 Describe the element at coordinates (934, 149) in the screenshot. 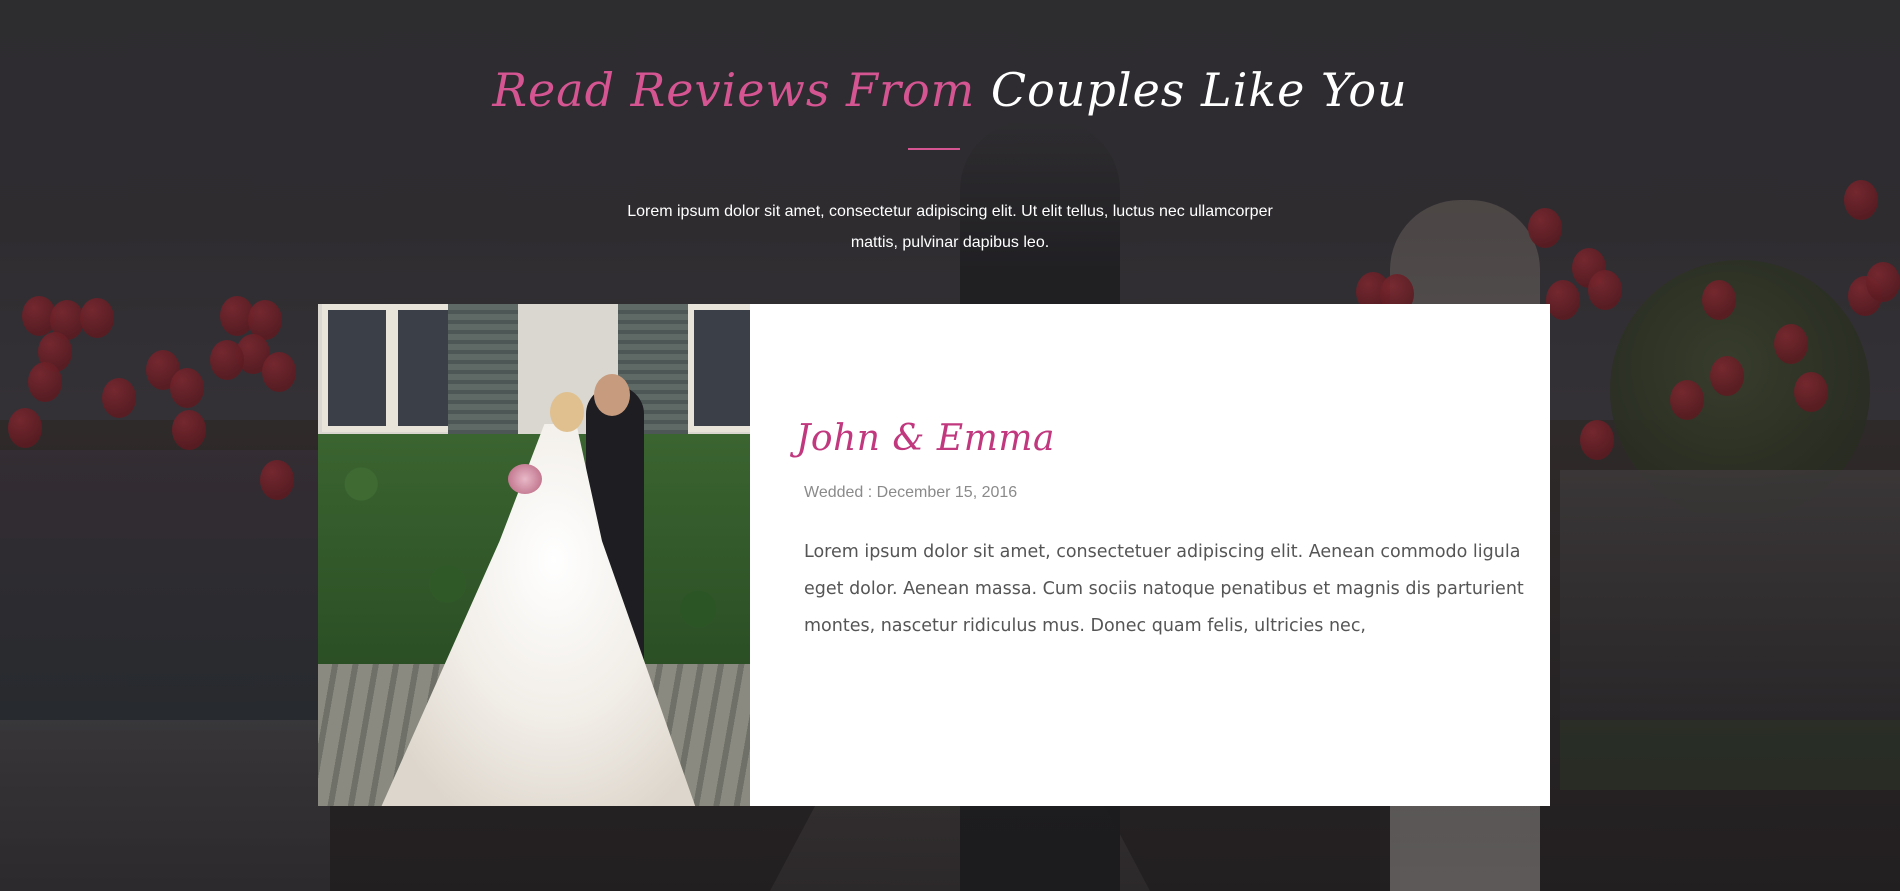

I see `title-divider` at that location.